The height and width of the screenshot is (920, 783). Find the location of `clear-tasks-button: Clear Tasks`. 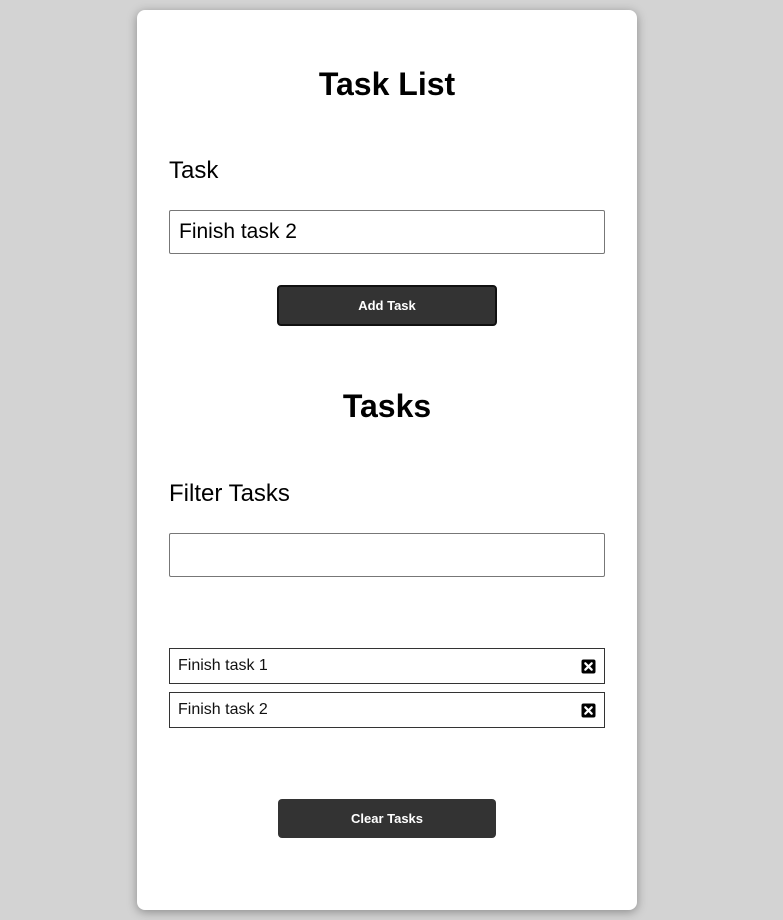

clear-tasks-button: Clear Tasks is located at coordinates (387, 818).